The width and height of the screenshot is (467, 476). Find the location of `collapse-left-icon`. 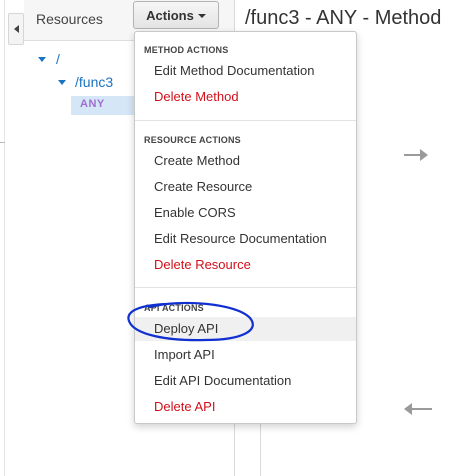

collapse-left-icon is located at coordinates (16, 29).